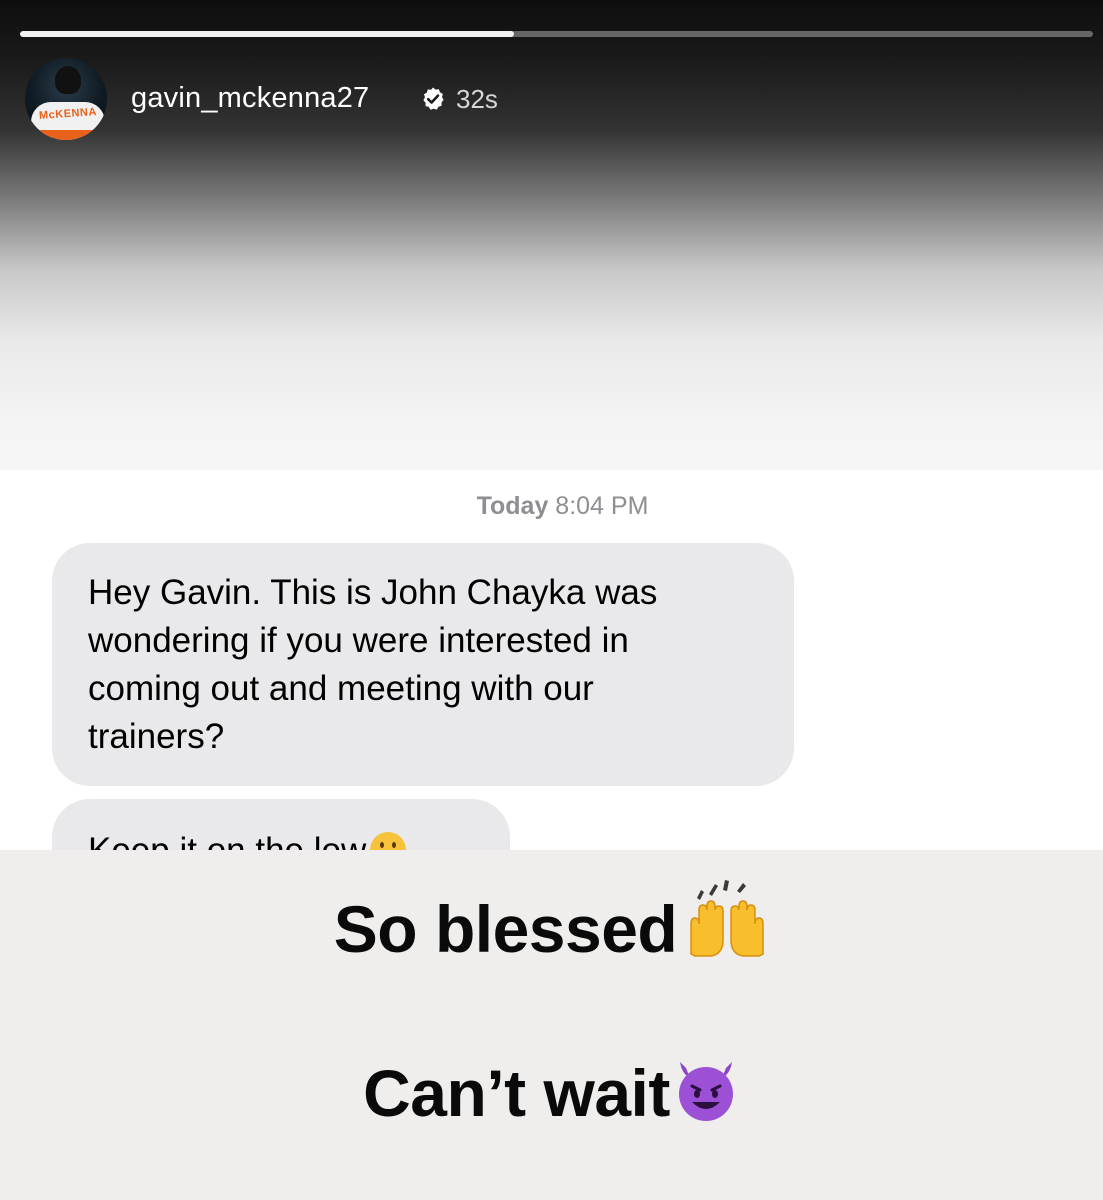 The width and height of the screenshot is (1103, 1200). Describe the element at coordinates (602, 506) in the screenshot. I see `message-timestamp-time: 8:04 PM` at that location.